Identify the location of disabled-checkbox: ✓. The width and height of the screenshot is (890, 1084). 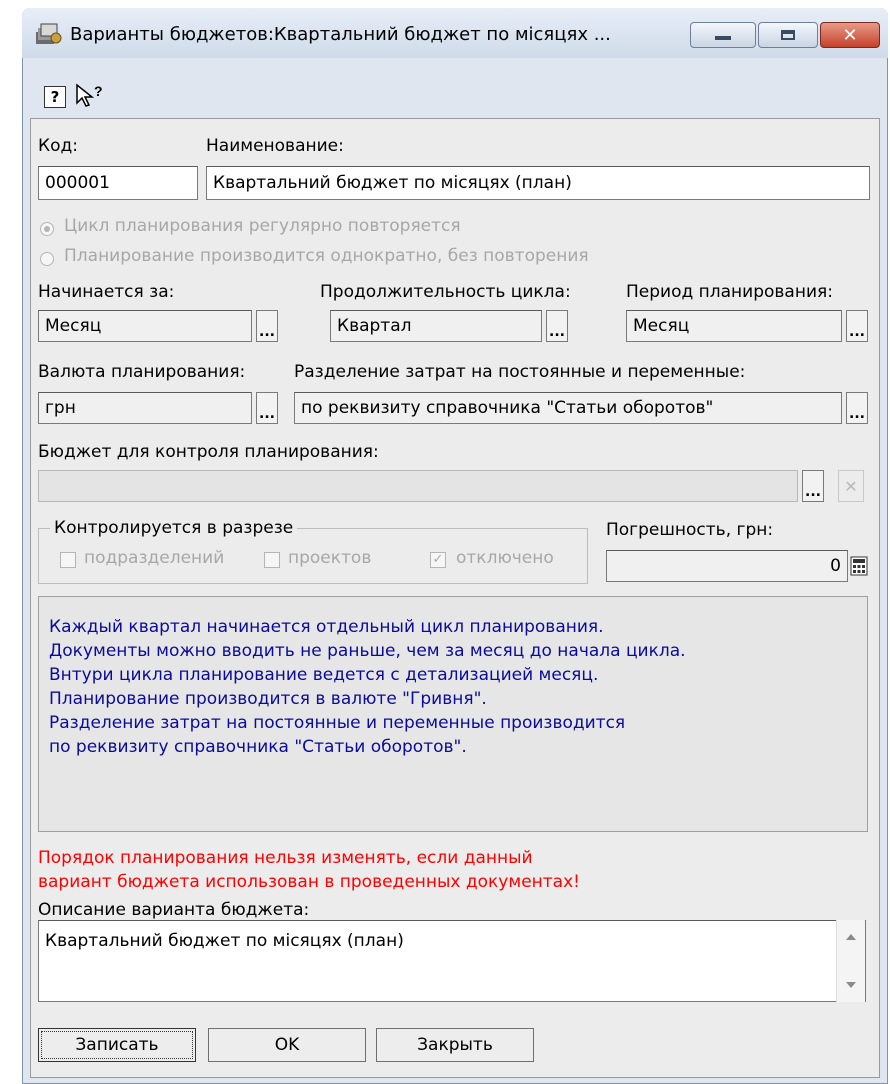
(438, 560).